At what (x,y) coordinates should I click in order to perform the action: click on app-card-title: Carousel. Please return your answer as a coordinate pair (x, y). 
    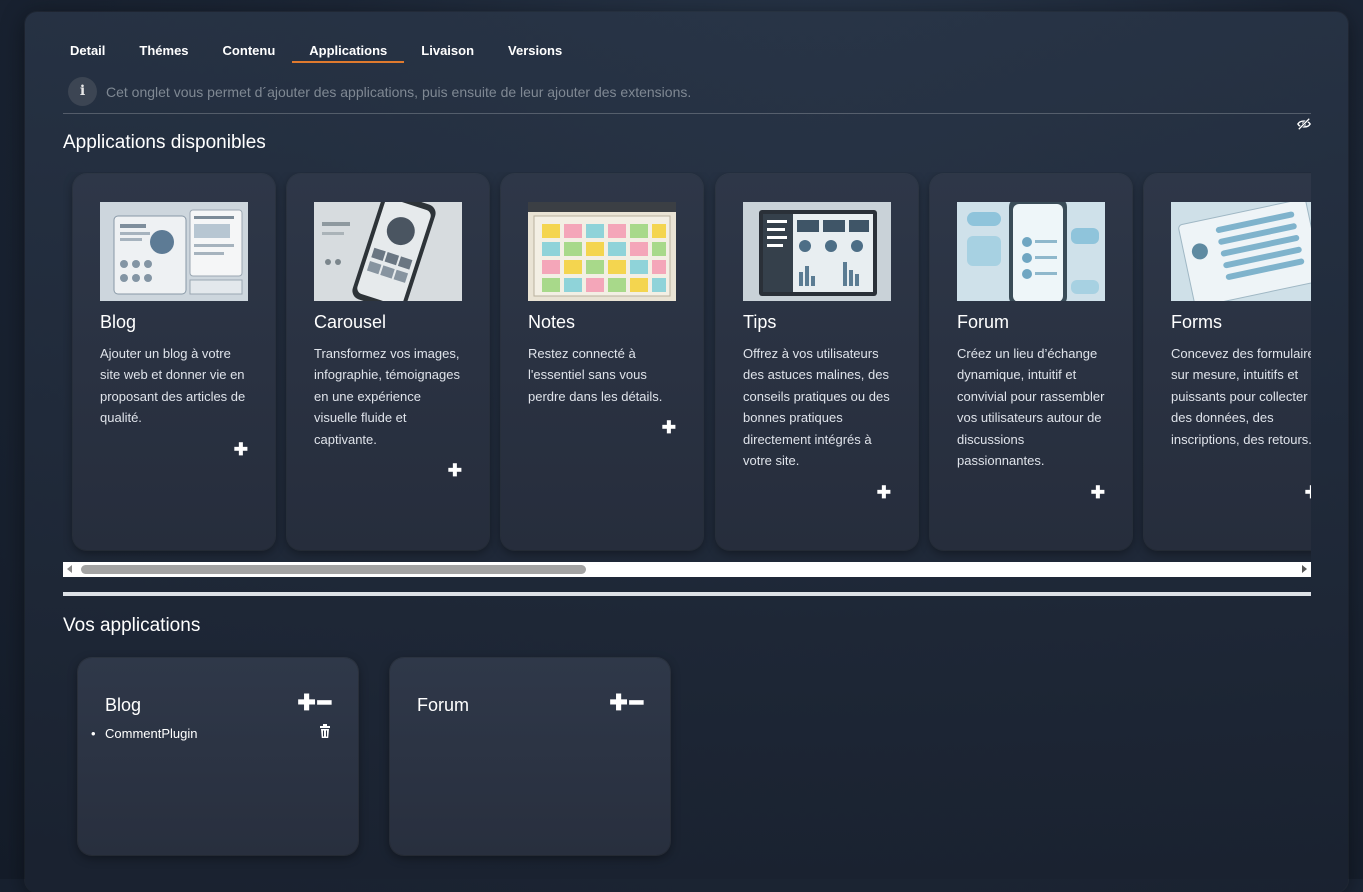
    Looking at the image, I should click on (350, 322).